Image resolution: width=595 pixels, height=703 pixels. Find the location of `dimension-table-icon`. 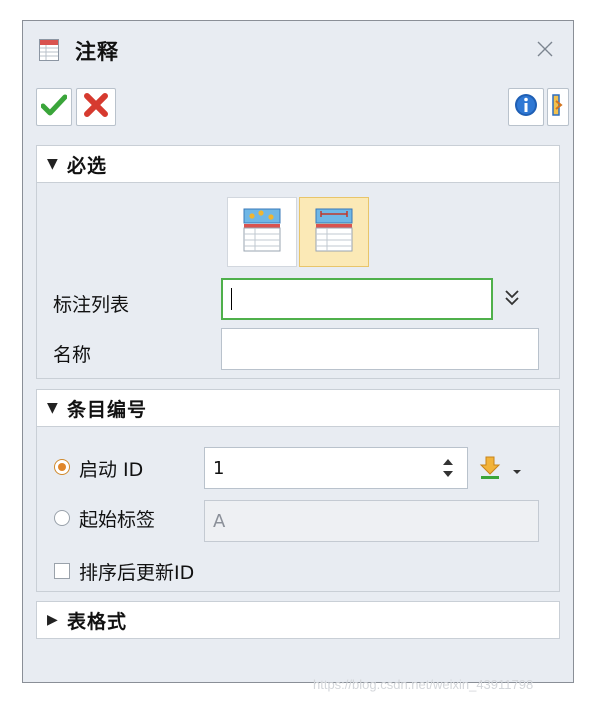

dimension-table-icon is located at coordinates (334, 232).